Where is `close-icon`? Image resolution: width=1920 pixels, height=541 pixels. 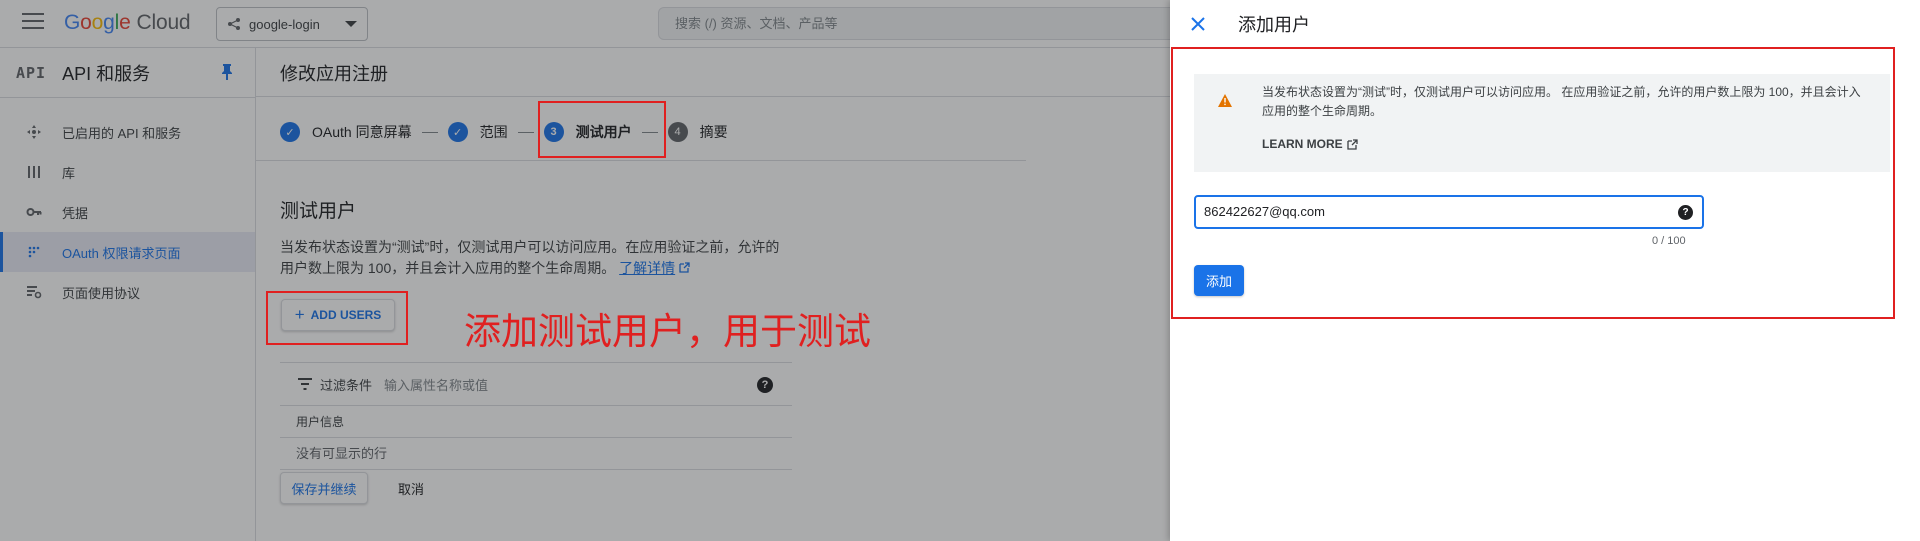 close-icon is located at coordinates (1198, 24).